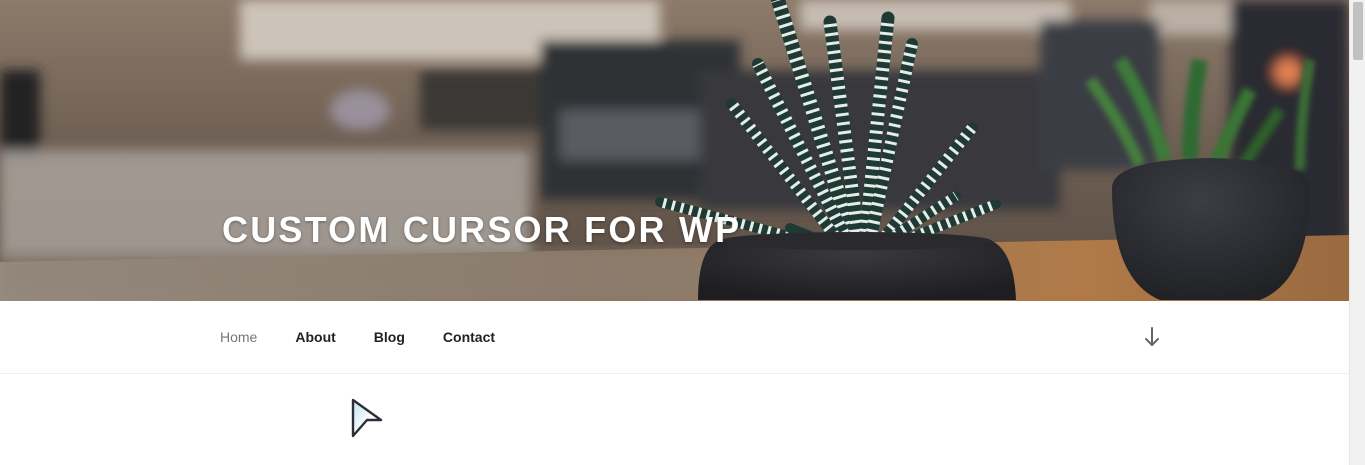  What do you see at coordinates (238, 337) in the screenshot?
I see `nav-item-home: Home` at bounding box center [238, 337].